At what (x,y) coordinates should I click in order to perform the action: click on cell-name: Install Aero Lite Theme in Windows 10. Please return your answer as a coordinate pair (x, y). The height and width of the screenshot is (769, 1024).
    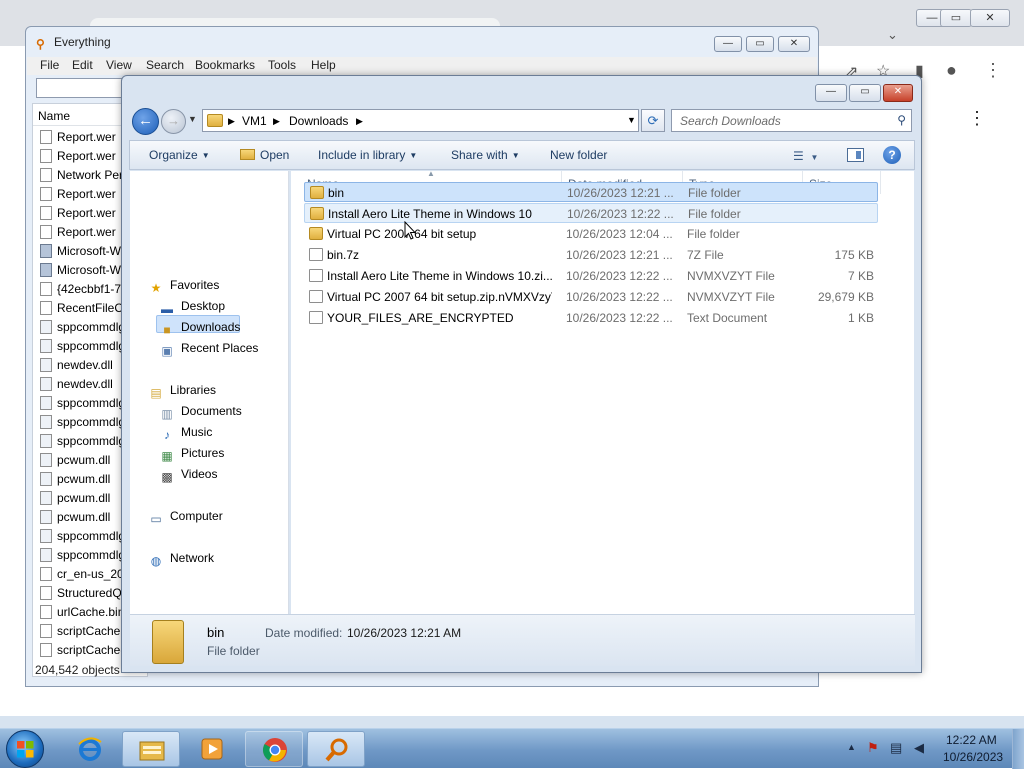
    Looking at the image, I should click on (430, 214).